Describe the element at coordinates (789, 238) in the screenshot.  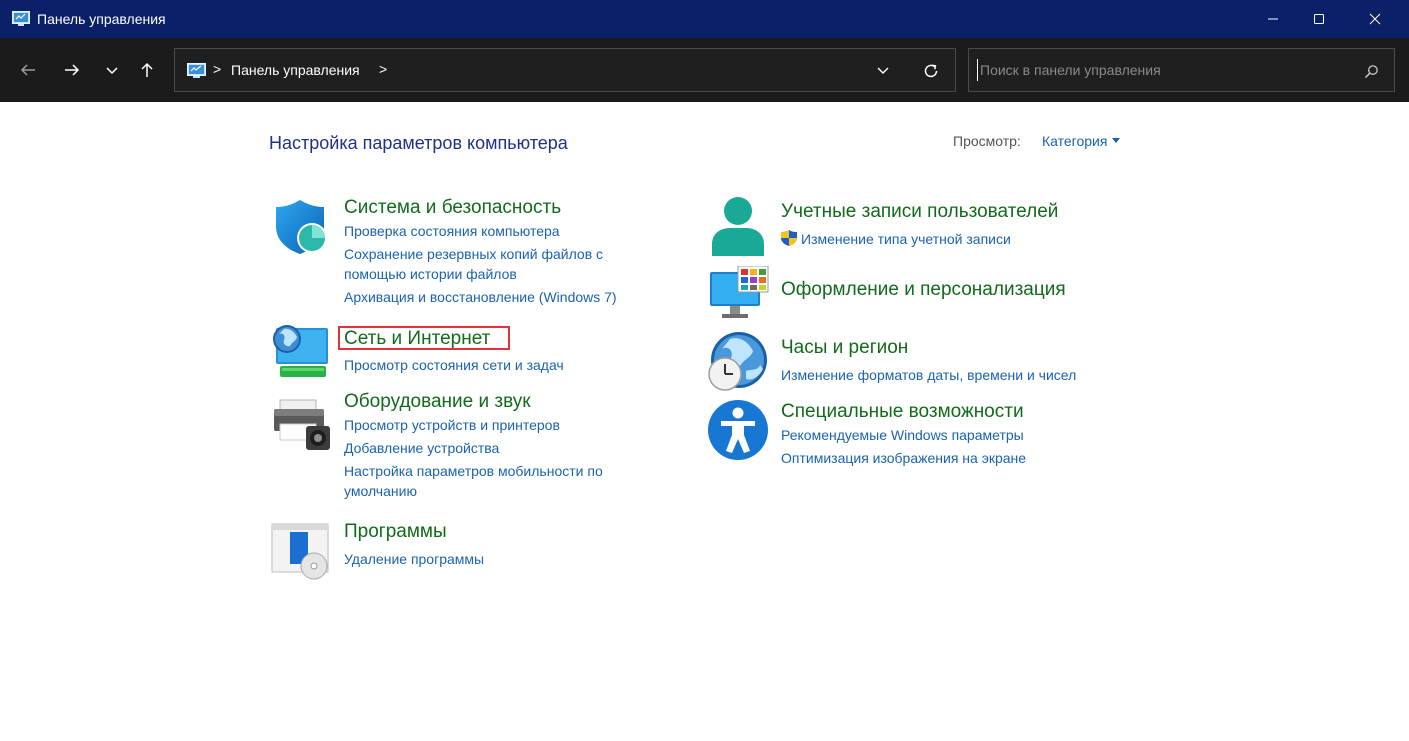
I see `uac-shield-icon` at that location.